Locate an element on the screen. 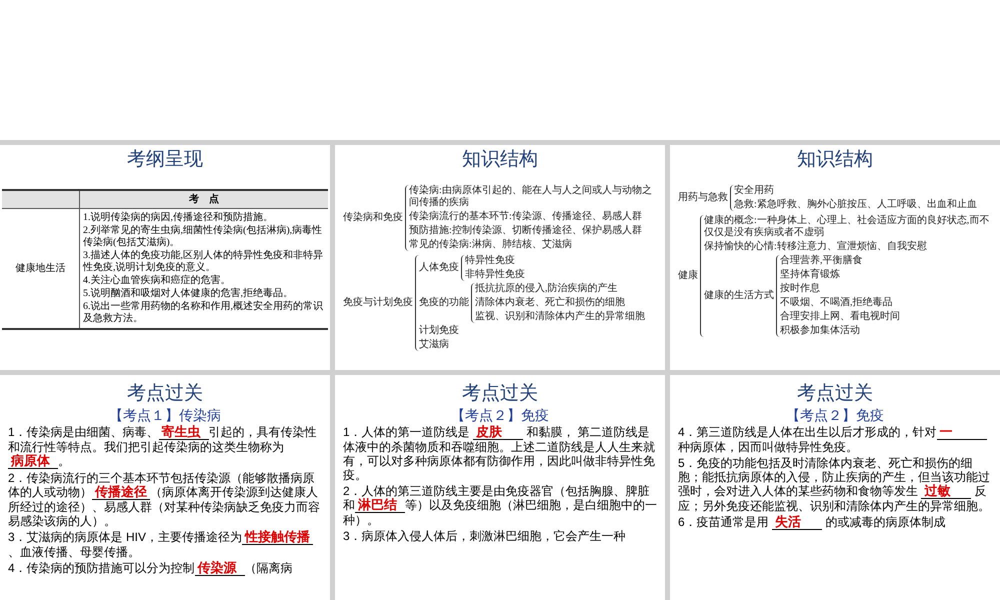  list-item: 6.说出一些常用药物的名称和作用,概述安全用药的常识及急救方法。 is located at coordinates (203, 313).